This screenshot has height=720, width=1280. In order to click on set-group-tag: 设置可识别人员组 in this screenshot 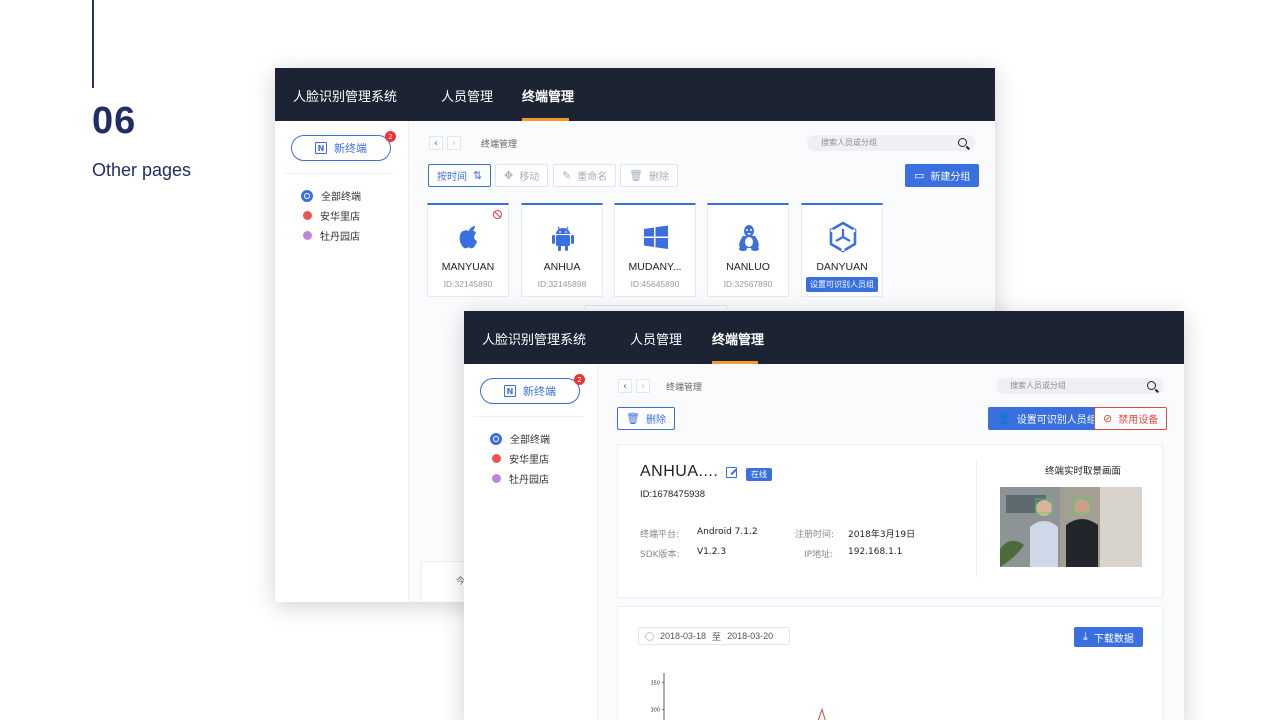, I will do `click(842, 284)`.